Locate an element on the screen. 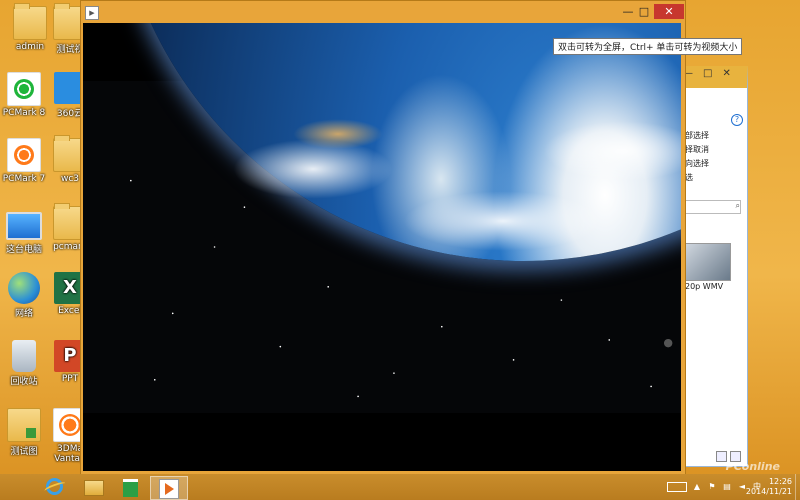 The image size is (800, 500). explorer-title-buttons: — □ ✕ is located at coordinates (707, 73).